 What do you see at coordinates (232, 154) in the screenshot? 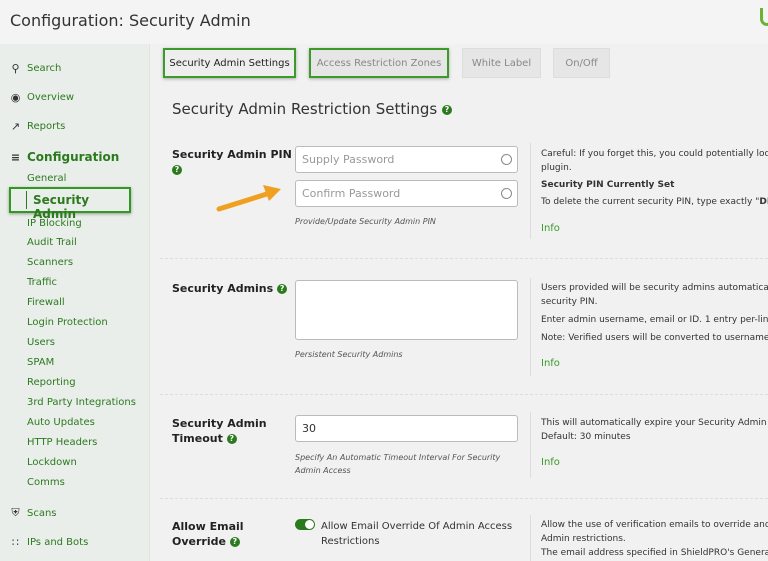
I see `text: Security Admin PIN` at bounding box center [232, 154].